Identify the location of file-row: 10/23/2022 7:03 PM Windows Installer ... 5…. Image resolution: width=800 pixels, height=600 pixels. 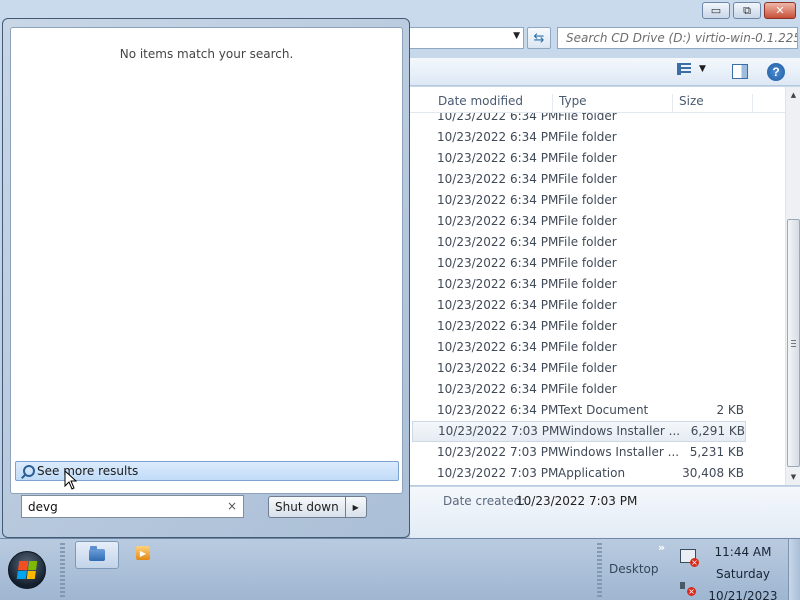
(597, 452).